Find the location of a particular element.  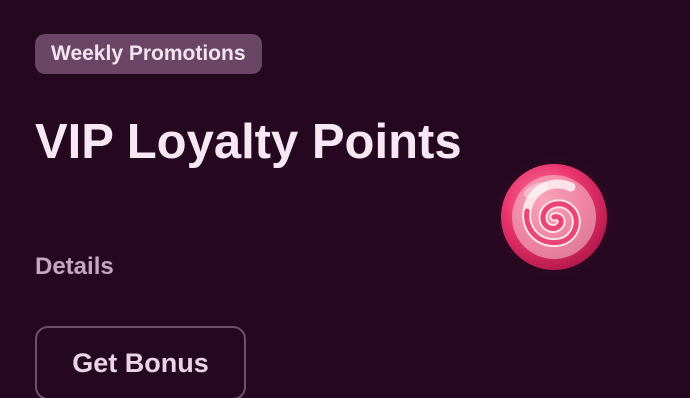

promo-title: VIP Loyalty Points is located at coordinates (248, 142).